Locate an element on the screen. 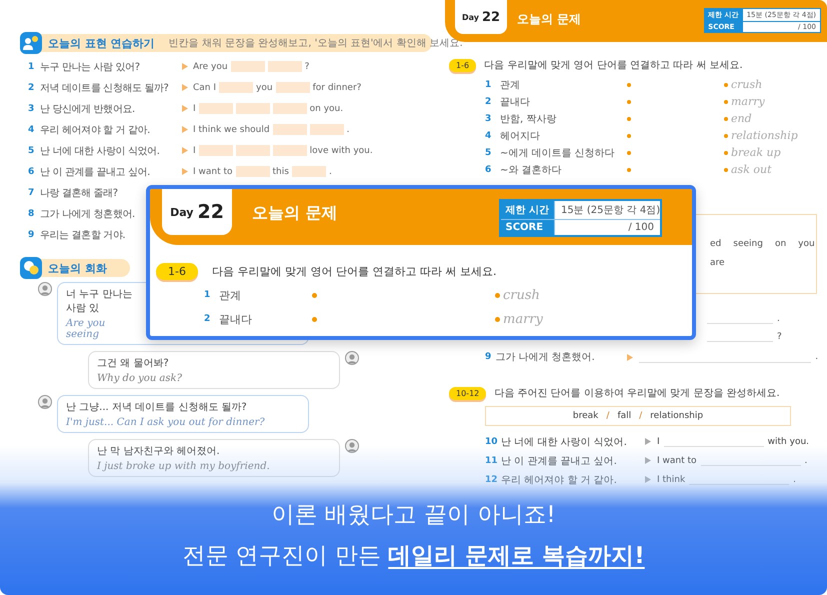 This screenshot has height=595, width=827. korean-sentence: 우리 헤어져야 할 거 같아. is located at coordinates (559, 480).